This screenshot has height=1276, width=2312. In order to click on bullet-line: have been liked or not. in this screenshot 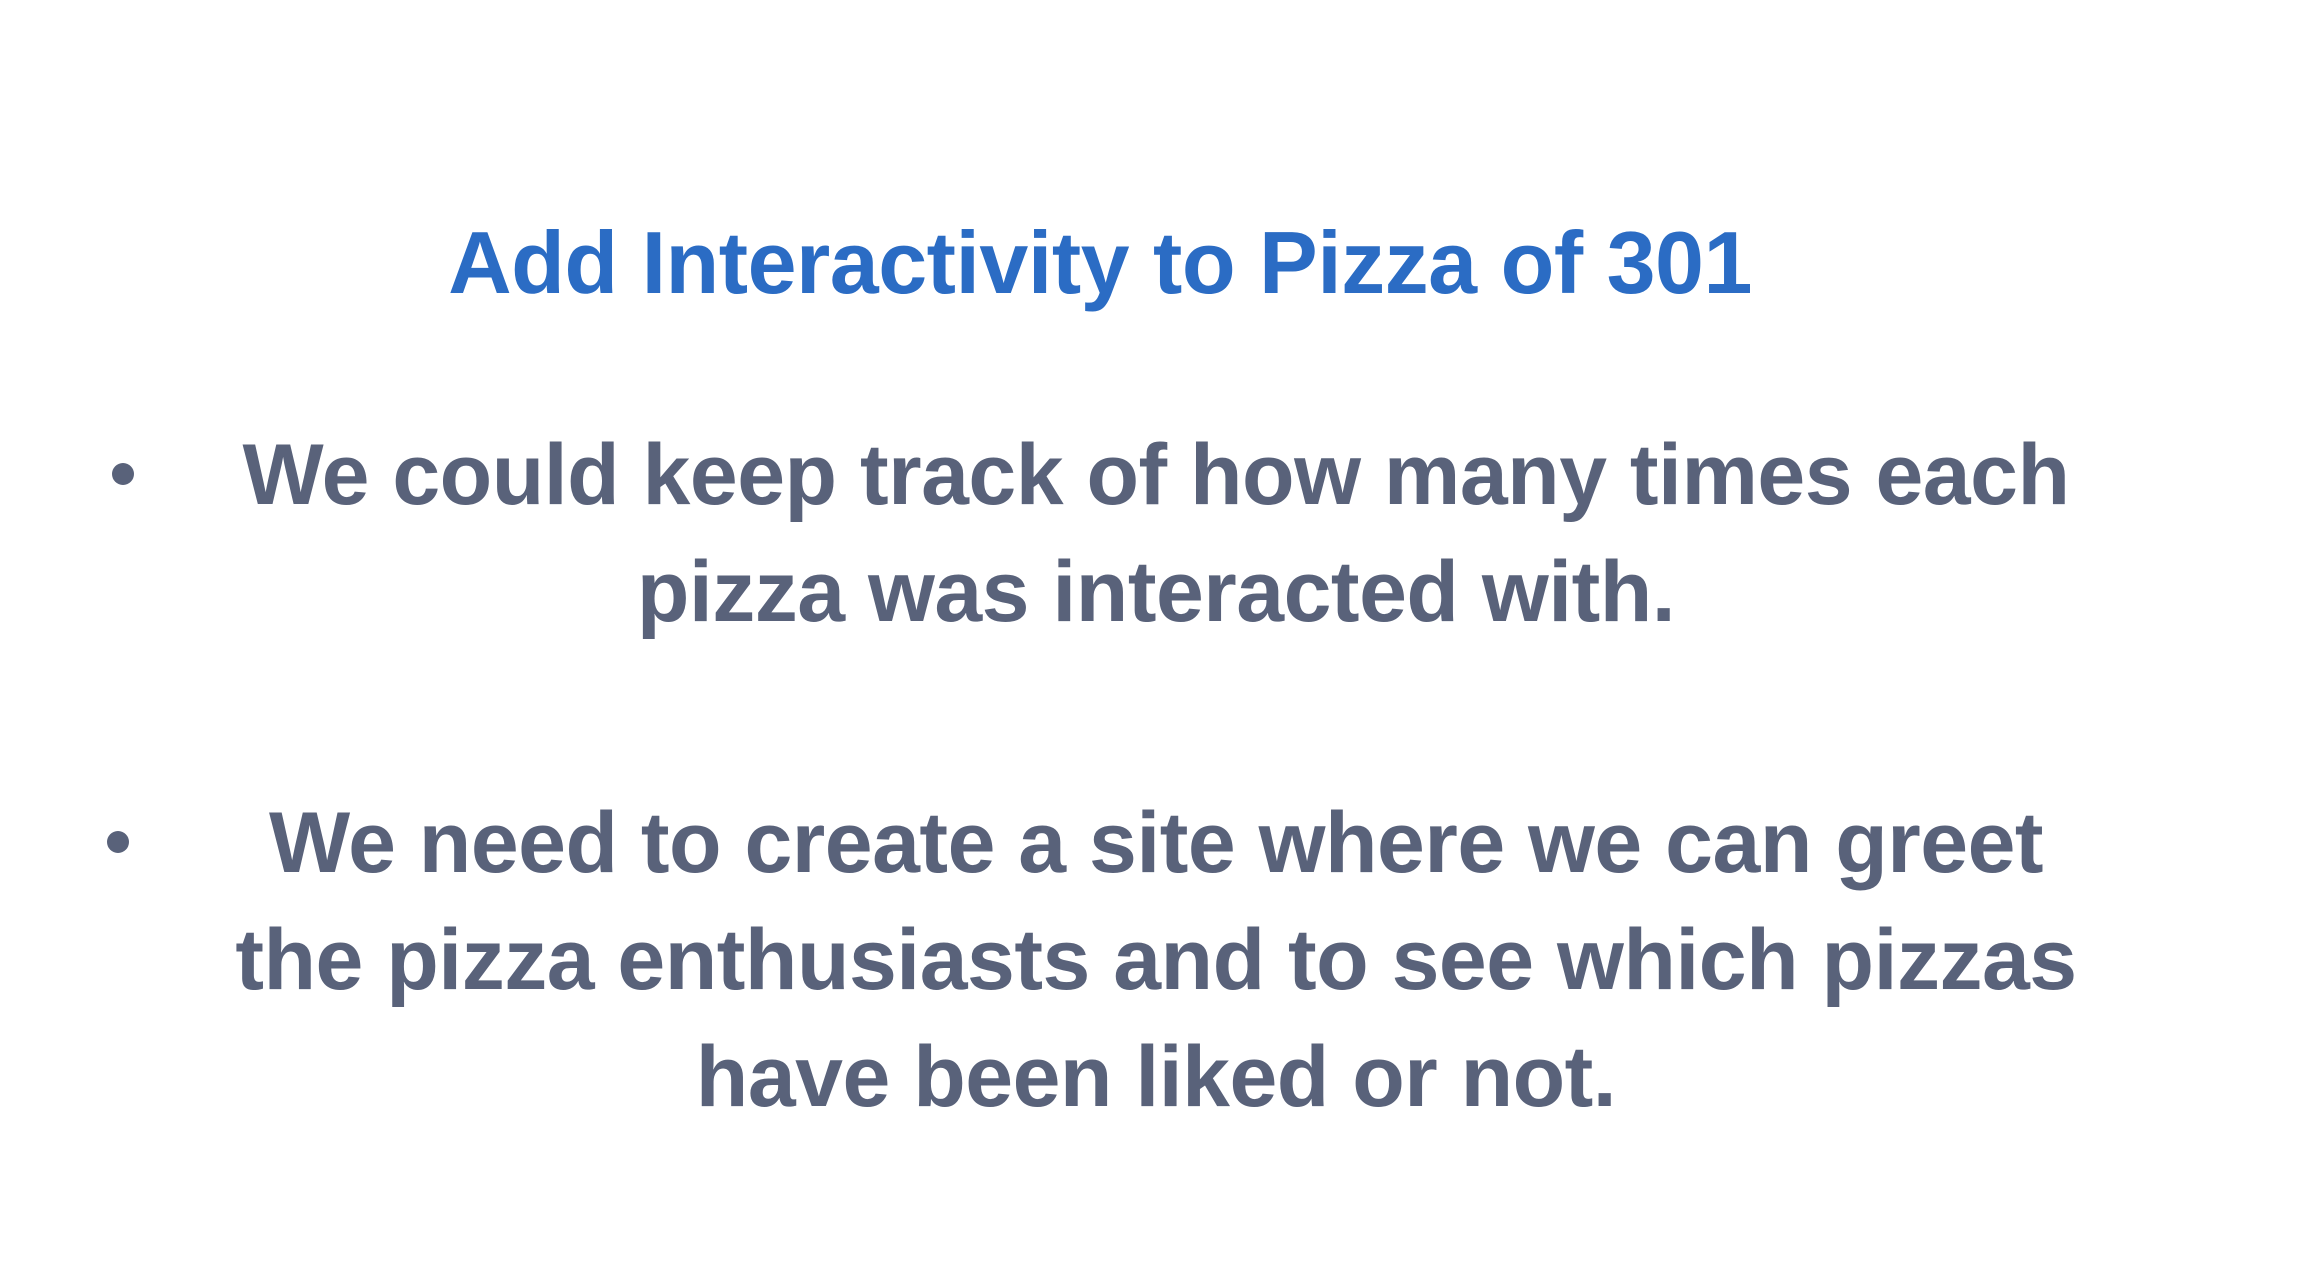, I will do `click(1156, 1077)`.